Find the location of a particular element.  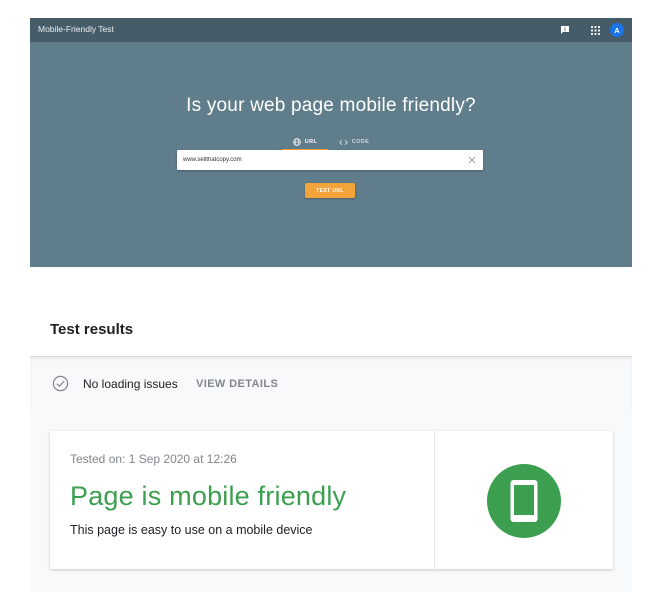

tab-code: CODE is located at coordinates (354, 142).